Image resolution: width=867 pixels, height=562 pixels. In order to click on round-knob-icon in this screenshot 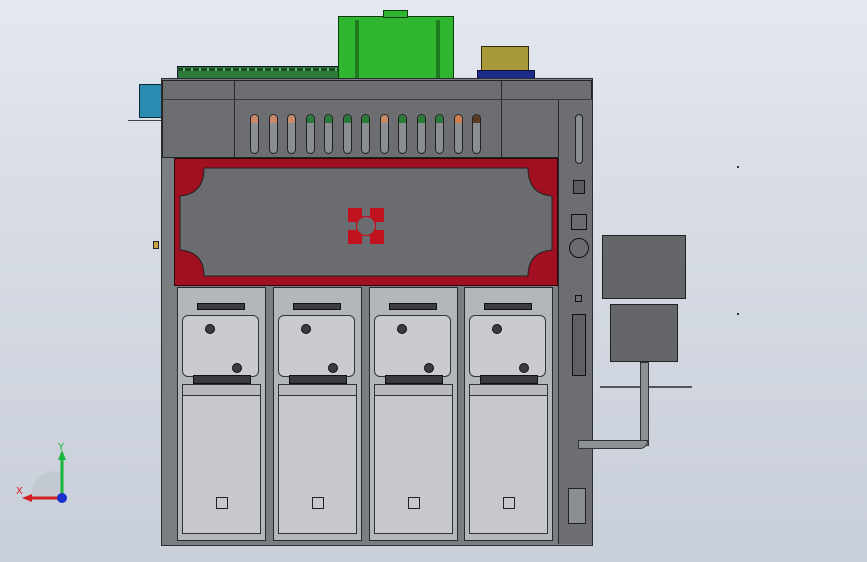, I will do `click(579, 248)`.